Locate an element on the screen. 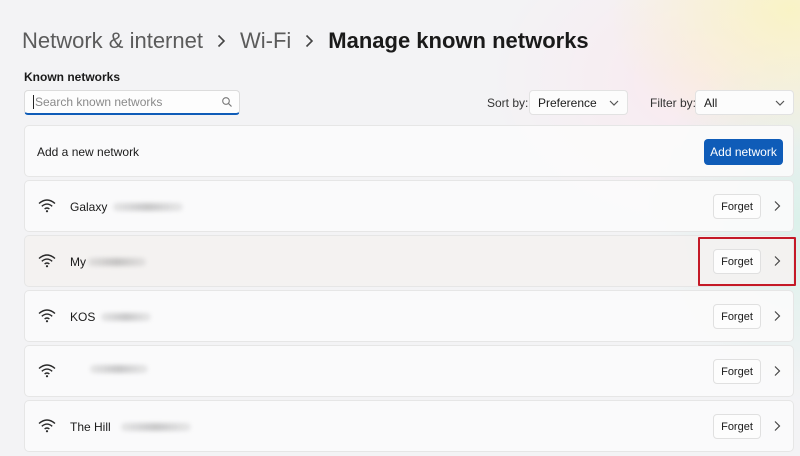  filter-label: Filter by: is located at coordinates (673, 103).